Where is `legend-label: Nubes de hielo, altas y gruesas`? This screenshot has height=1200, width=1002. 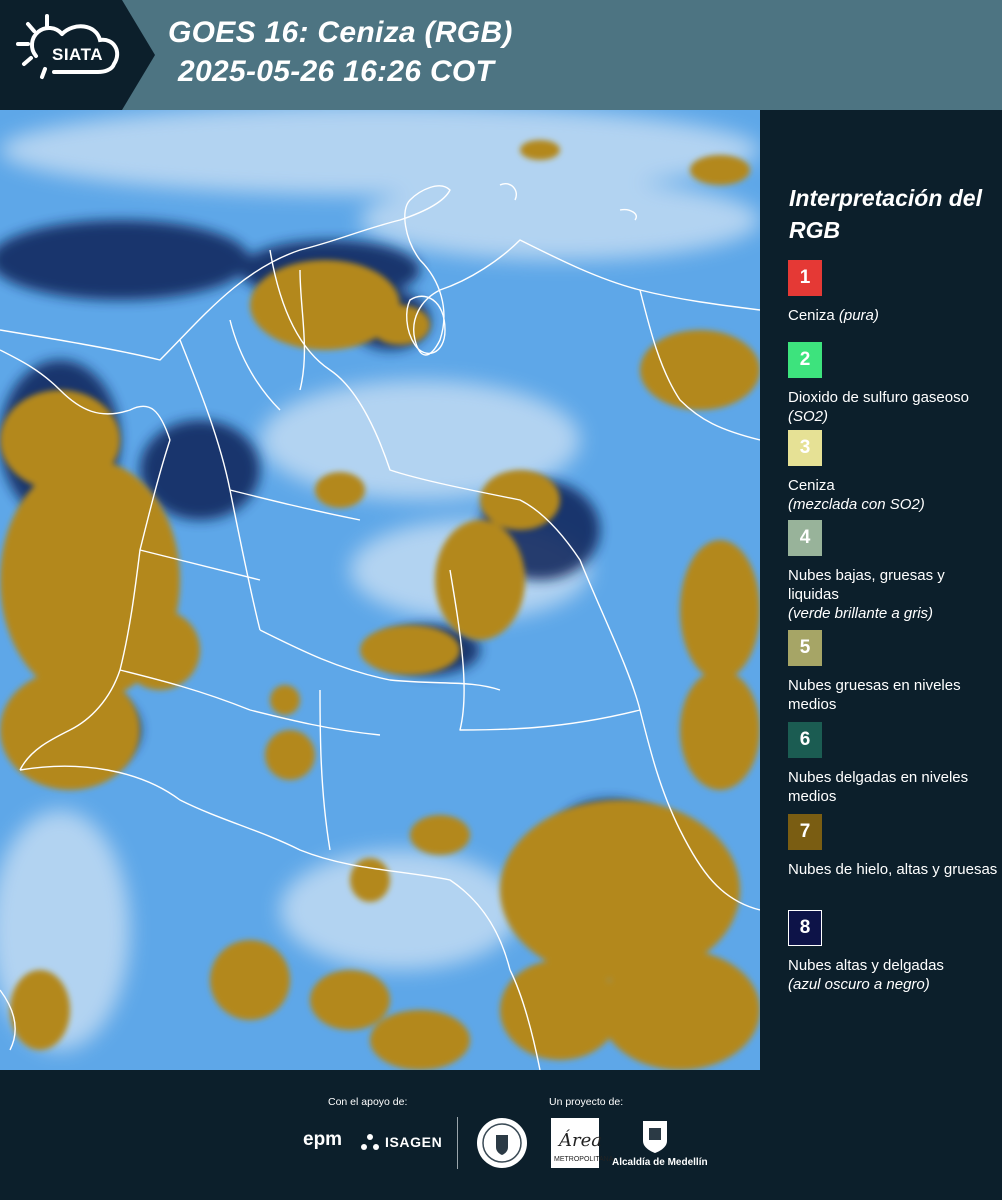 legend-label: Nubes de hielo, altas y gruesas is located at coordinates (893, 869).